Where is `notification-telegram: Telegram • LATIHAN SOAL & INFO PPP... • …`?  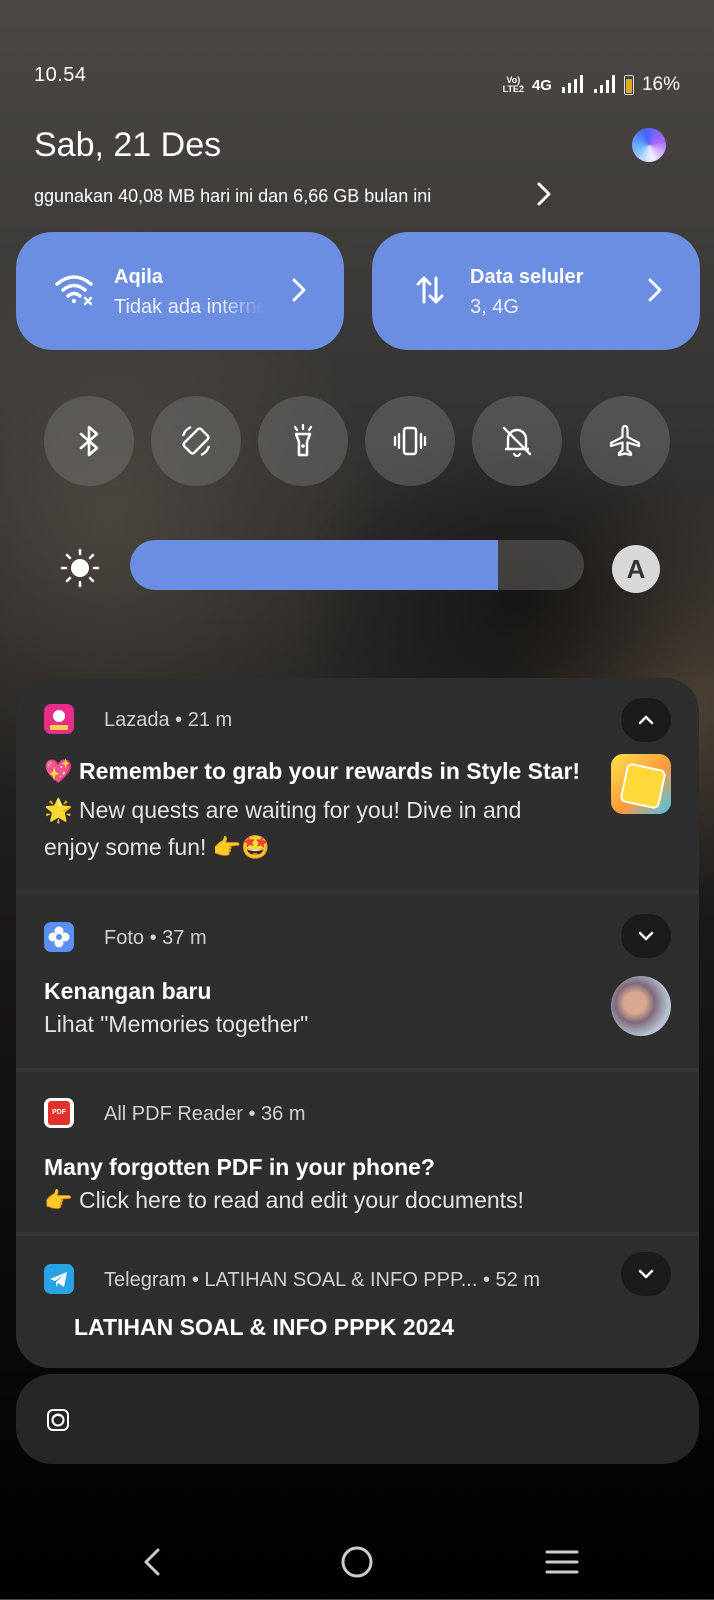
notification-telegram: Telegram • LATIHAN SOAL & INFO PPP... • … is located at coordinates (357, 1302).